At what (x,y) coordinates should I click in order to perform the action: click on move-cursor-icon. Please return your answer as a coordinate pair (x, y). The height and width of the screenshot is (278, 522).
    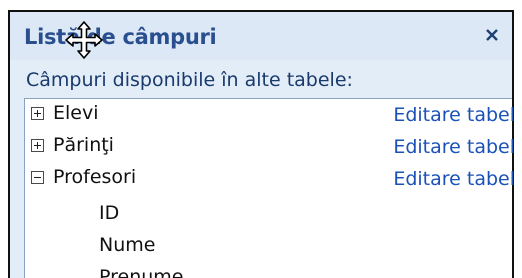
    Looking at the image, I should click on (84, 40).